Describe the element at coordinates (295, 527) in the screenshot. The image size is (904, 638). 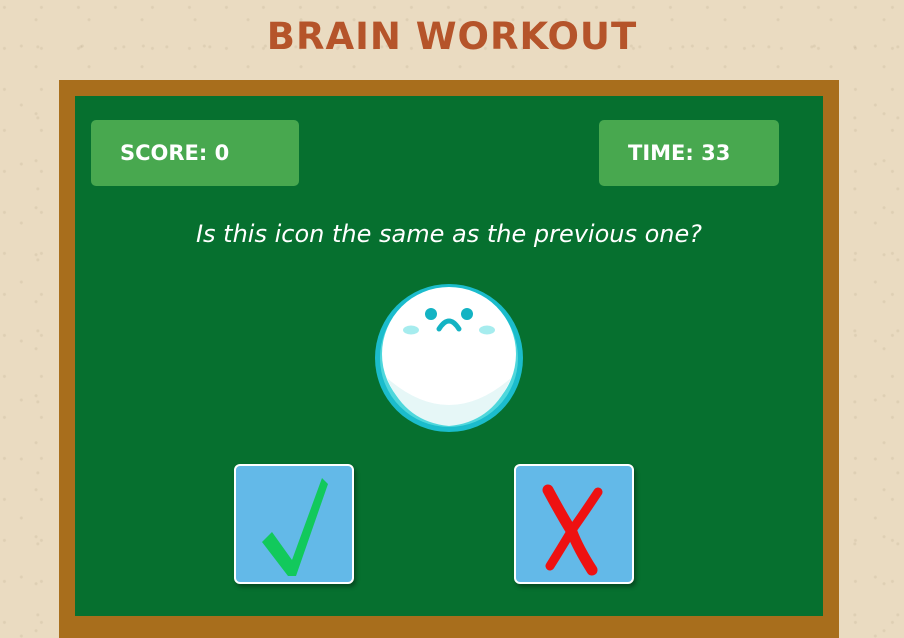
I see `check-mark-icon` at that location.